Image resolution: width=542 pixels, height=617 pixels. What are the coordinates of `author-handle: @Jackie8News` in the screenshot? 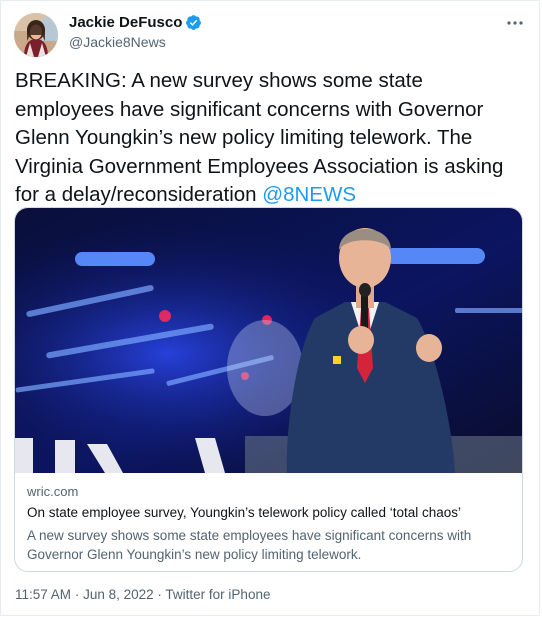 It's located at (117, 42).